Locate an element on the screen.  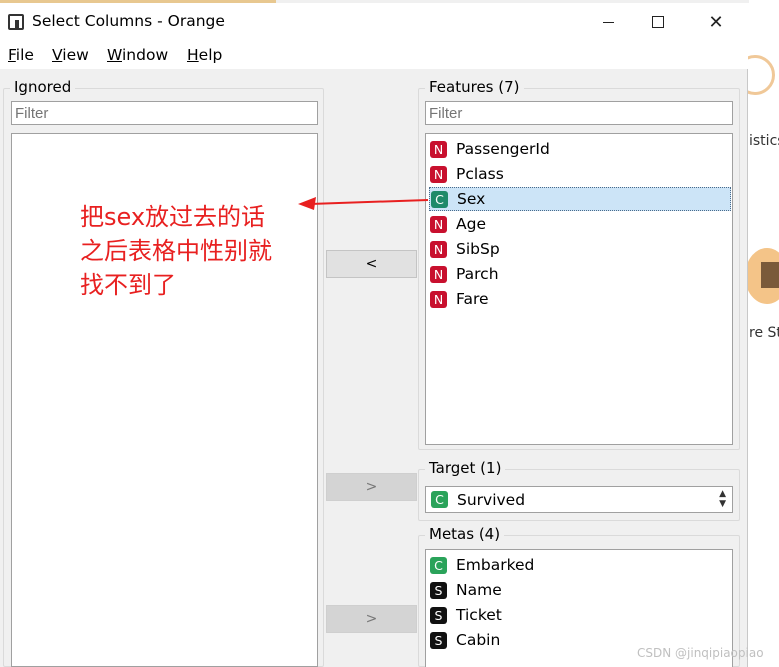
menu-file: File is located at coordinates (21, 55).